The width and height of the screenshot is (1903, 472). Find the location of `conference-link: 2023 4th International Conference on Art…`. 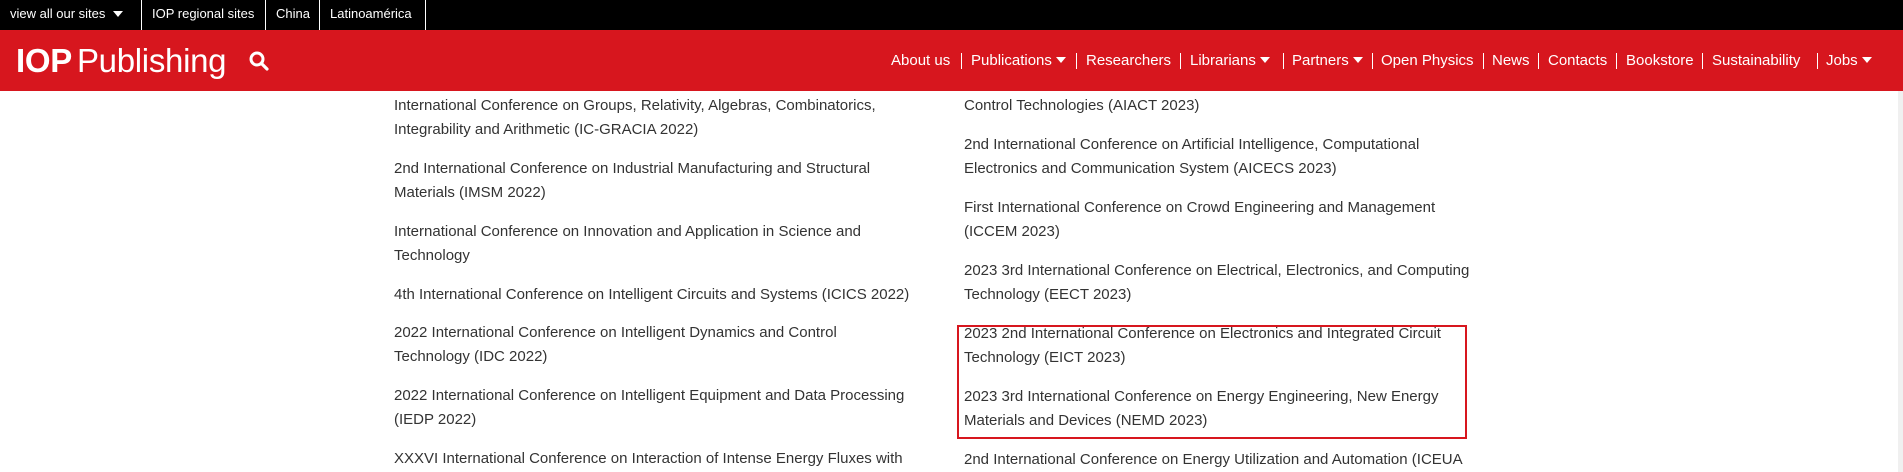

conference-link: 2023 4th International Conference on Art… is located at coordinates (1226, 104).